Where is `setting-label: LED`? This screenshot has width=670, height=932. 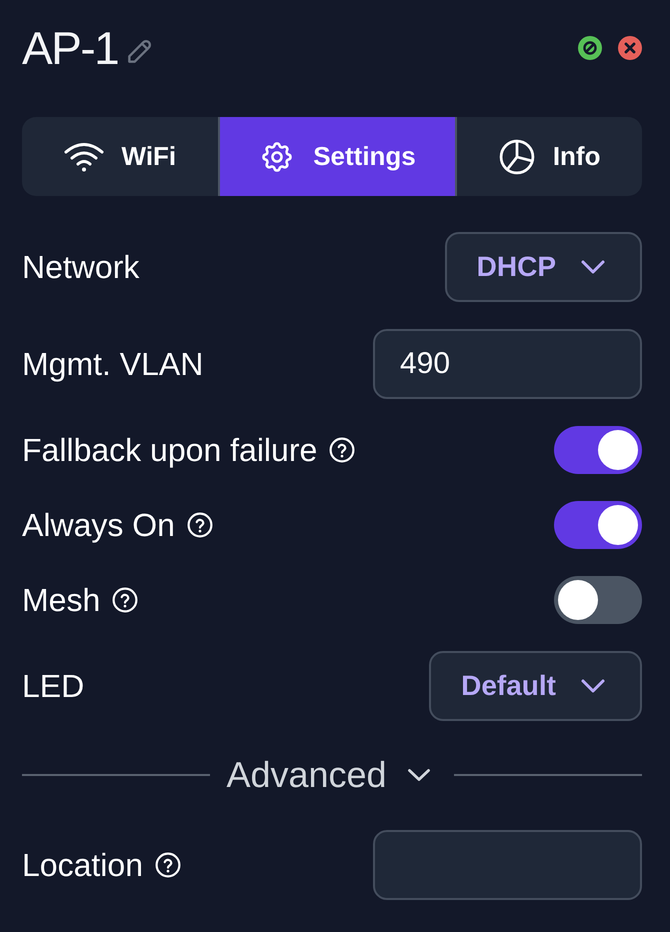 setting-label: LED is located at coordinates (53, 686).